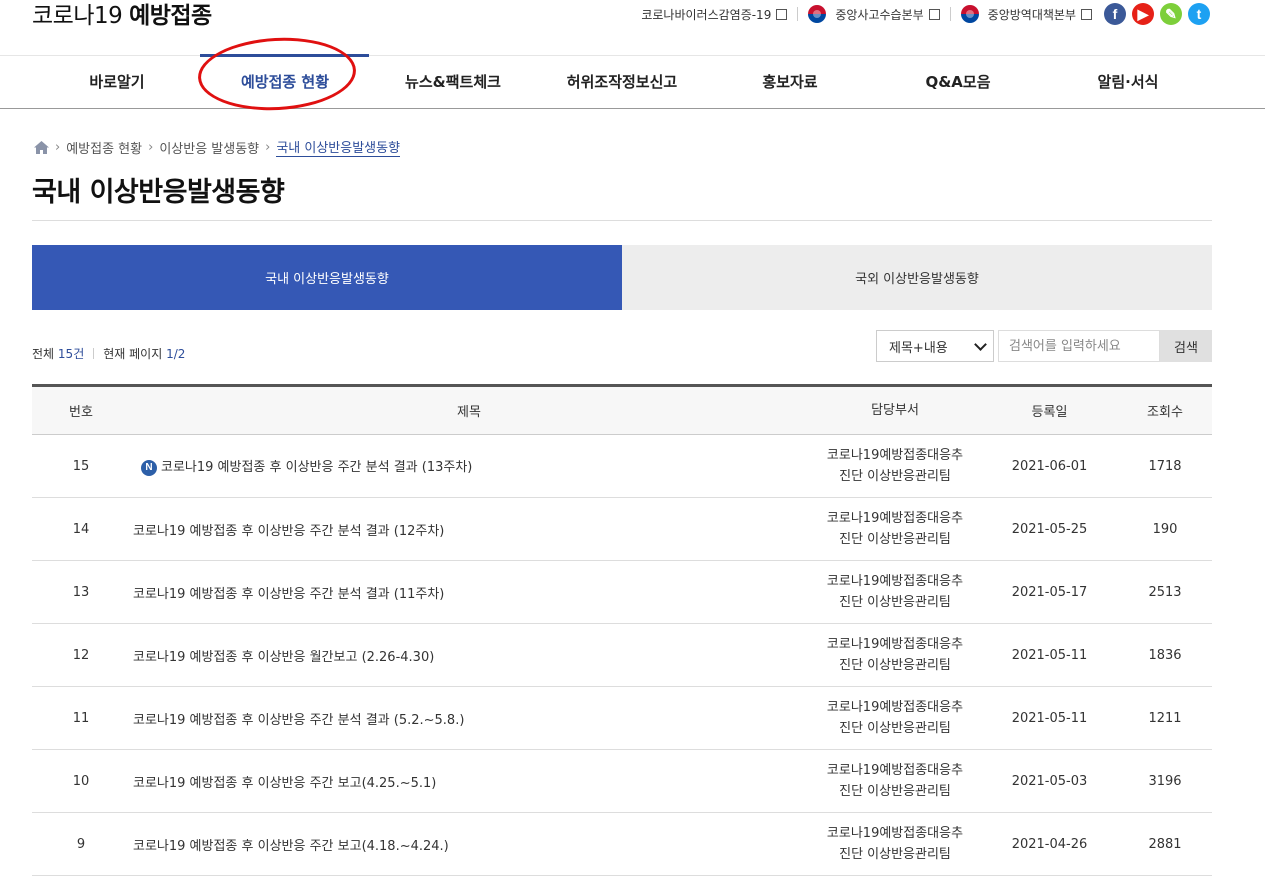 The width and height of the screenshot is (1265, 883). Describe the element at coordinates (298, 720) in the screenshot. I see `post-title-link: 코로나19 예방접종 후 이상반응 주간 분석 결과 (5.2.~5.8.)` at that location.